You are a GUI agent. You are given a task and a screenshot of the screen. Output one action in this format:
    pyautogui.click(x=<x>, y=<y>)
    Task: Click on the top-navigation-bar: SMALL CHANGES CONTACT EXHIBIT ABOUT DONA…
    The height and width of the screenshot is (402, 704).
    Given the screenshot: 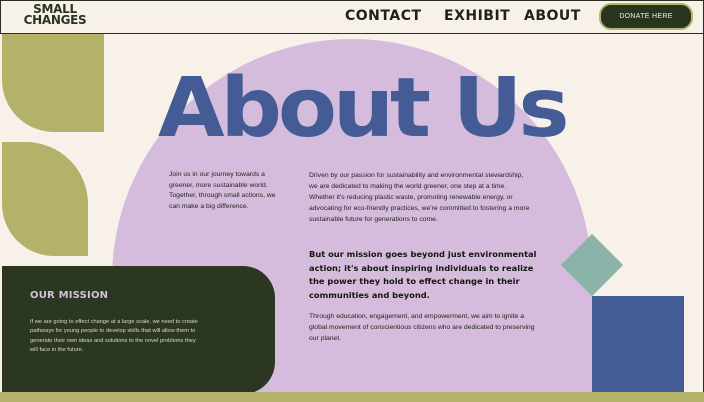 What is the action you would take?
    pyautogui.click(x=352, y=17)
    